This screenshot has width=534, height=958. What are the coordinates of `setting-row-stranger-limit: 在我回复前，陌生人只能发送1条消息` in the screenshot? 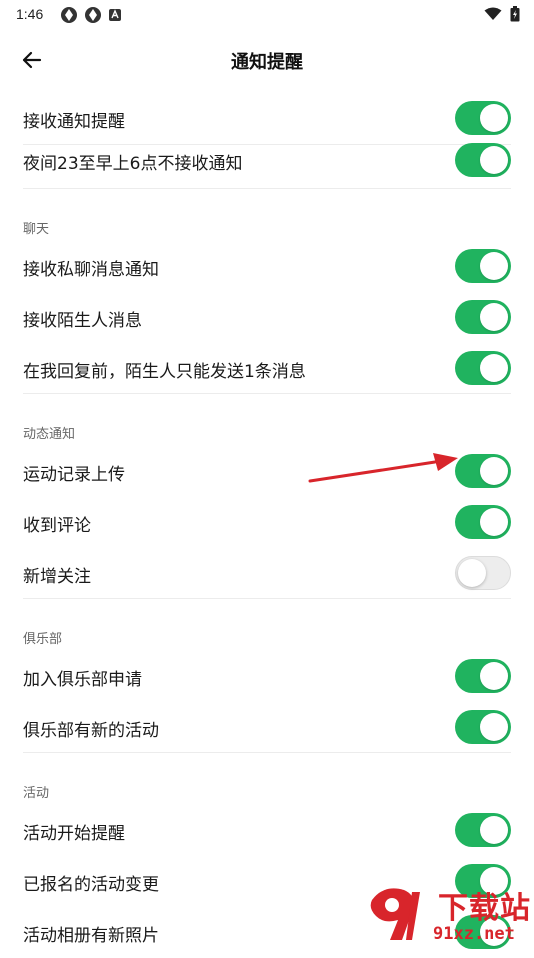 It's located at (267, 368).